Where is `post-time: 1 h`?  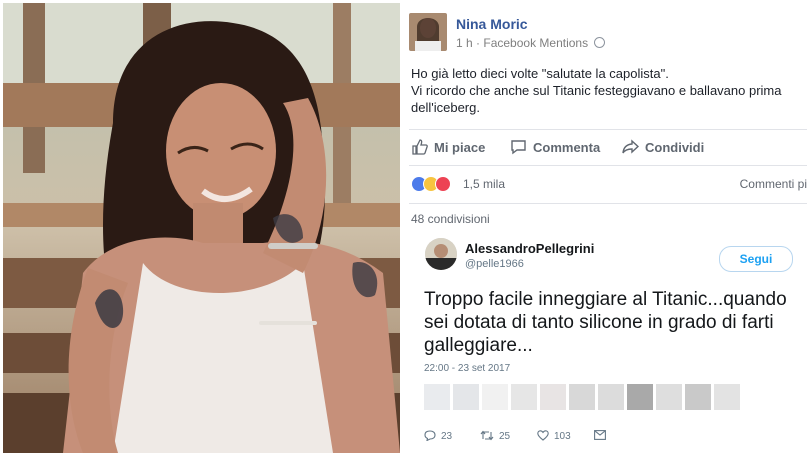 post-time: 1 h is located at coordinates (464, 43).